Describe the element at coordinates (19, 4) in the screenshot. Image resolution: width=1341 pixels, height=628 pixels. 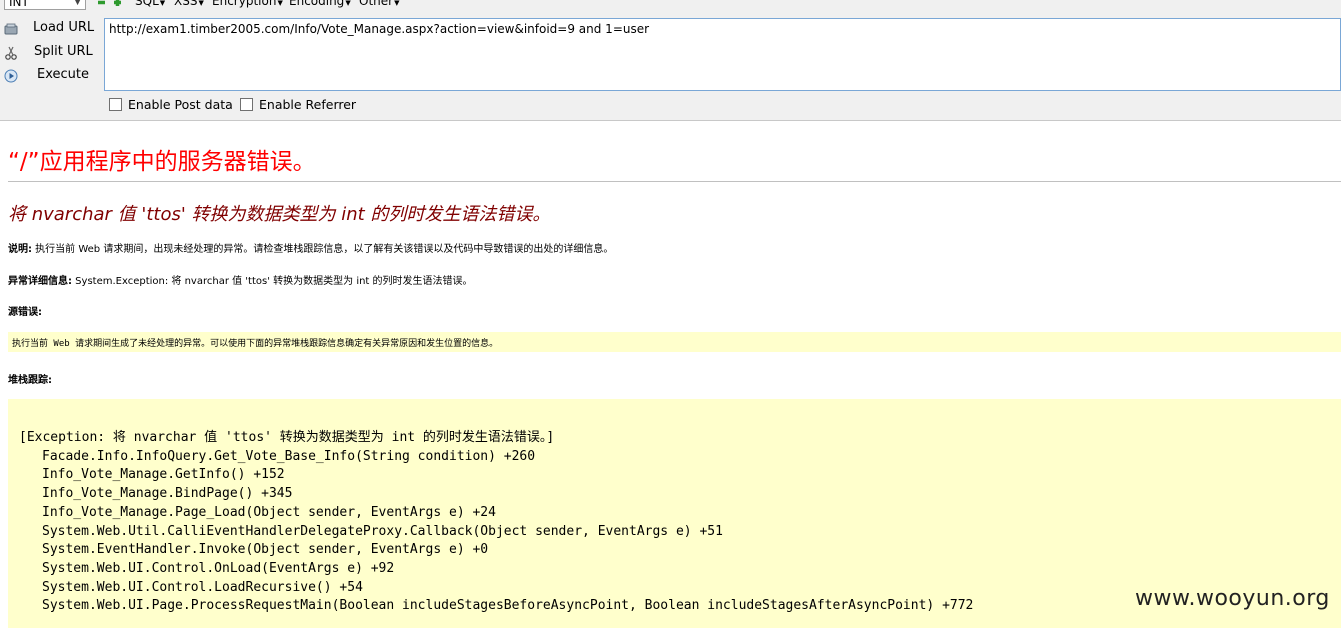
I see `type-select-value: INT` at that location.